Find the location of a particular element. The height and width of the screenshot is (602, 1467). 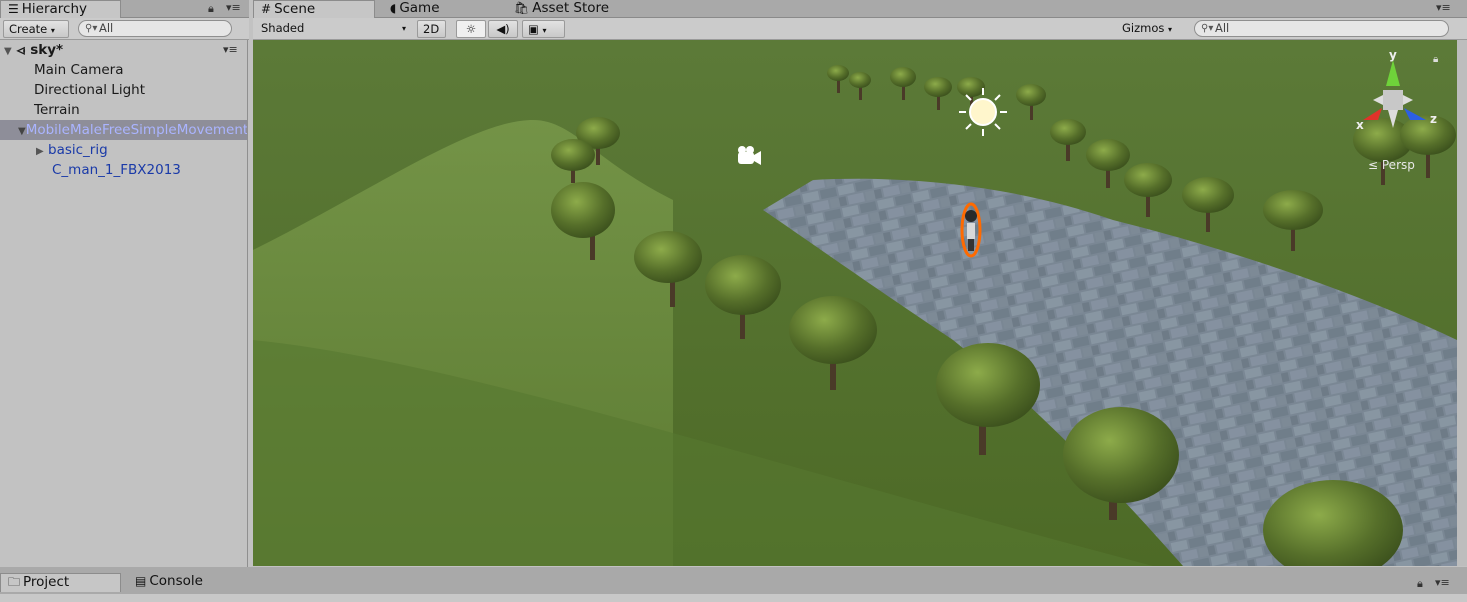

scene-tabbar: # Scene ◖ Game 🛍︎ Asset Store ▾≡ is located at coordinates (860, 9).